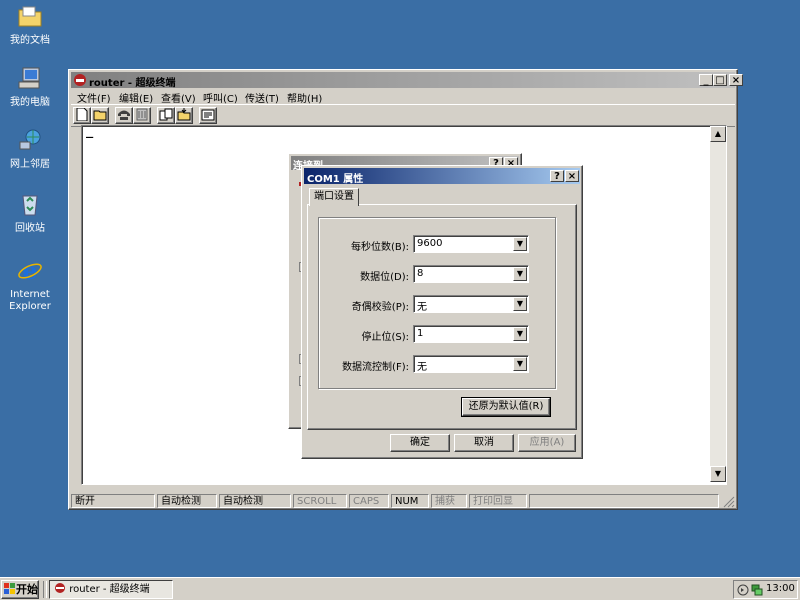 The image size is (800, 600). Describe the element at coordinates (706, 80) in the screenshot. I see `minimize-button: _` at that location.